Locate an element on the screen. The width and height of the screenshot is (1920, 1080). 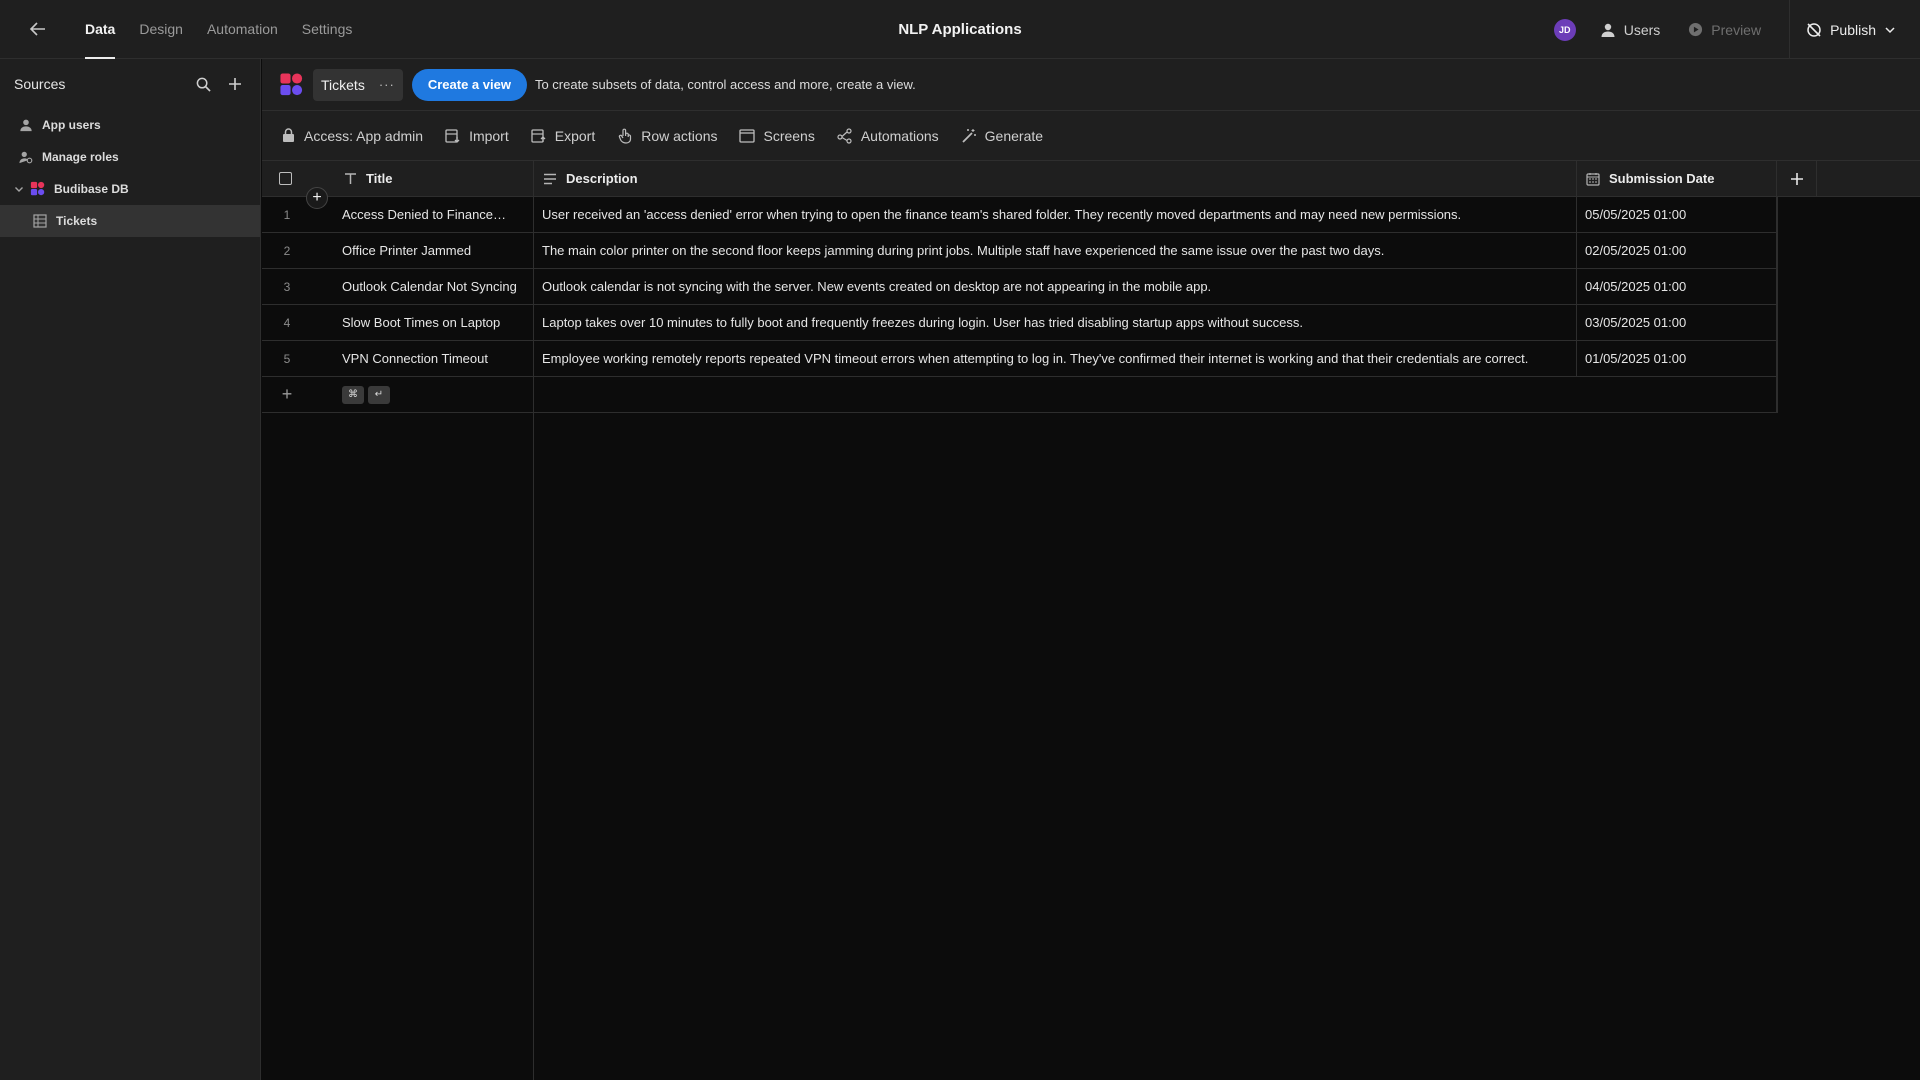
column-header-title: Title is located at coordinates (434, 178).